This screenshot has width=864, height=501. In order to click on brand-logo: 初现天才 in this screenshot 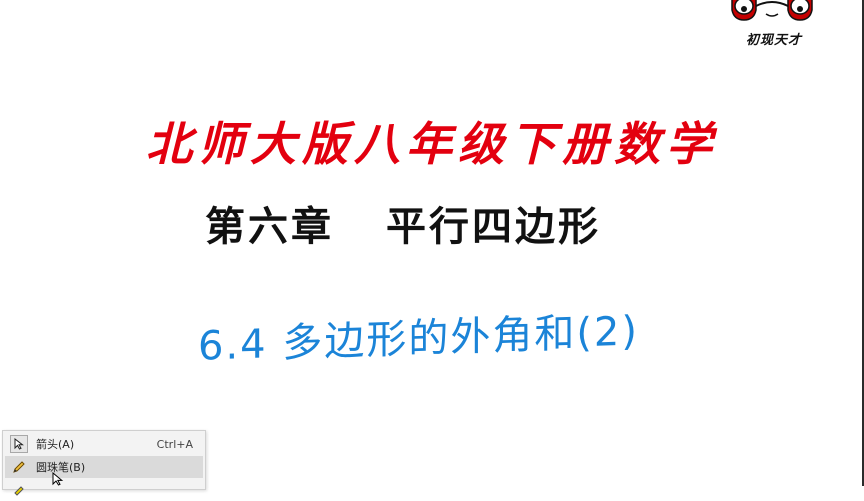, I will do `click(772, 28)`.